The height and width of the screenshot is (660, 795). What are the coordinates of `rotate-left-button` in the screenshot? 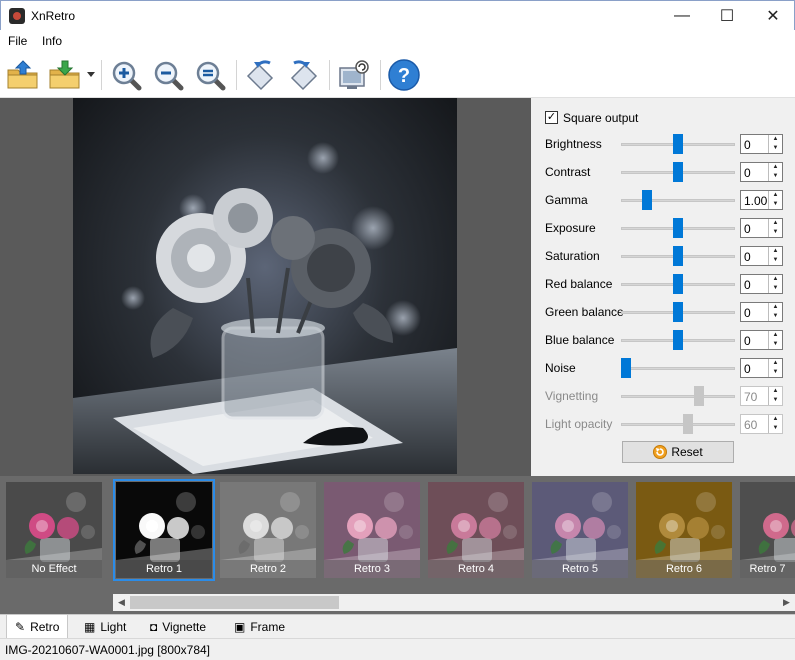 It's located at (261, 75).